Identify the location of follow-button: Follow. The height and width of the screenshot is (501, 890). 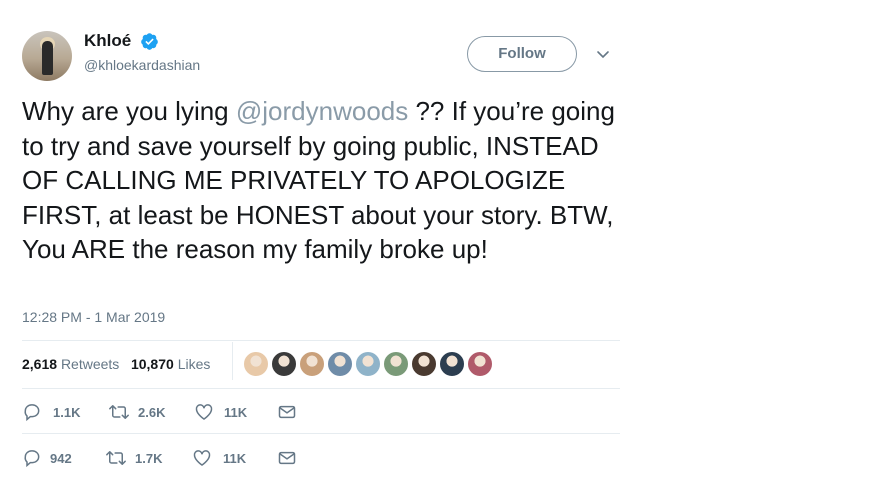
(522, 54).